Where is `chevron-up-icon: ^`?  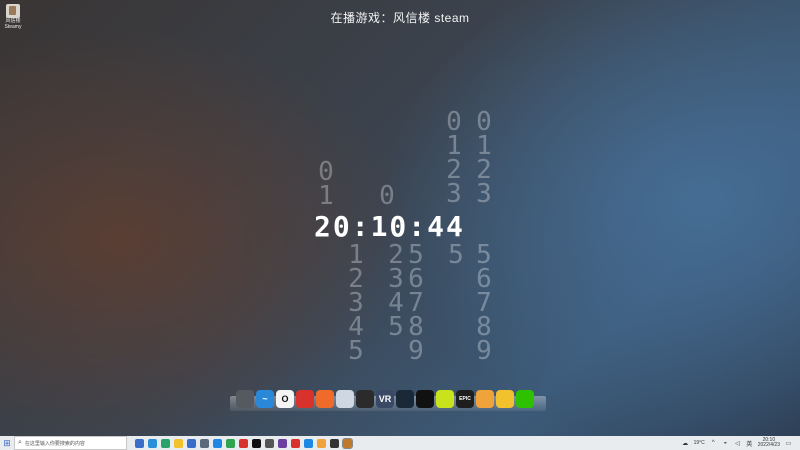 chevron-up-icon: ^ is located at coordinates (713, 443).